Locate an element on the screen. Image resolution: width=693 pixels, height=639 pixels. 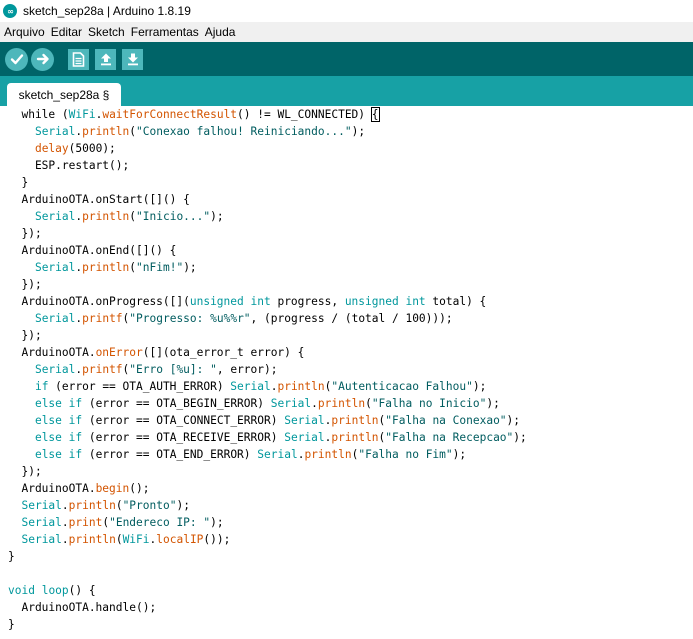
code-line: Serial.println("nFim!"); is located at coordinates (350, 267).